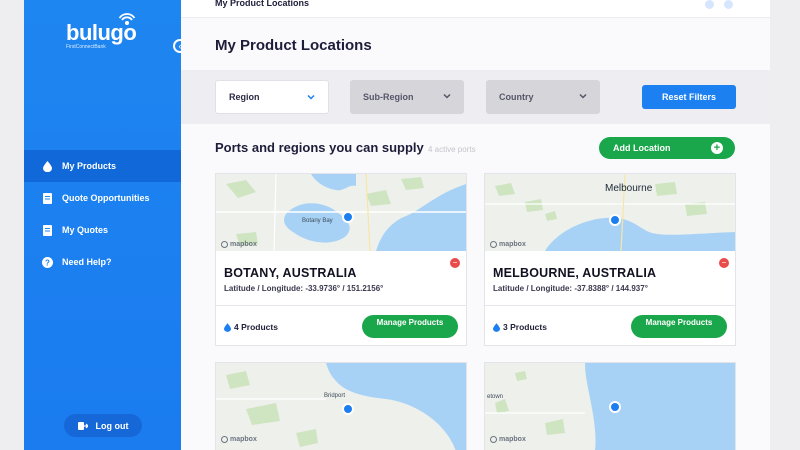 The image size is (800, 450). Describe the element at coordinates (244, 97) in the screenshot. I see `region-select-value: Region` at that location.